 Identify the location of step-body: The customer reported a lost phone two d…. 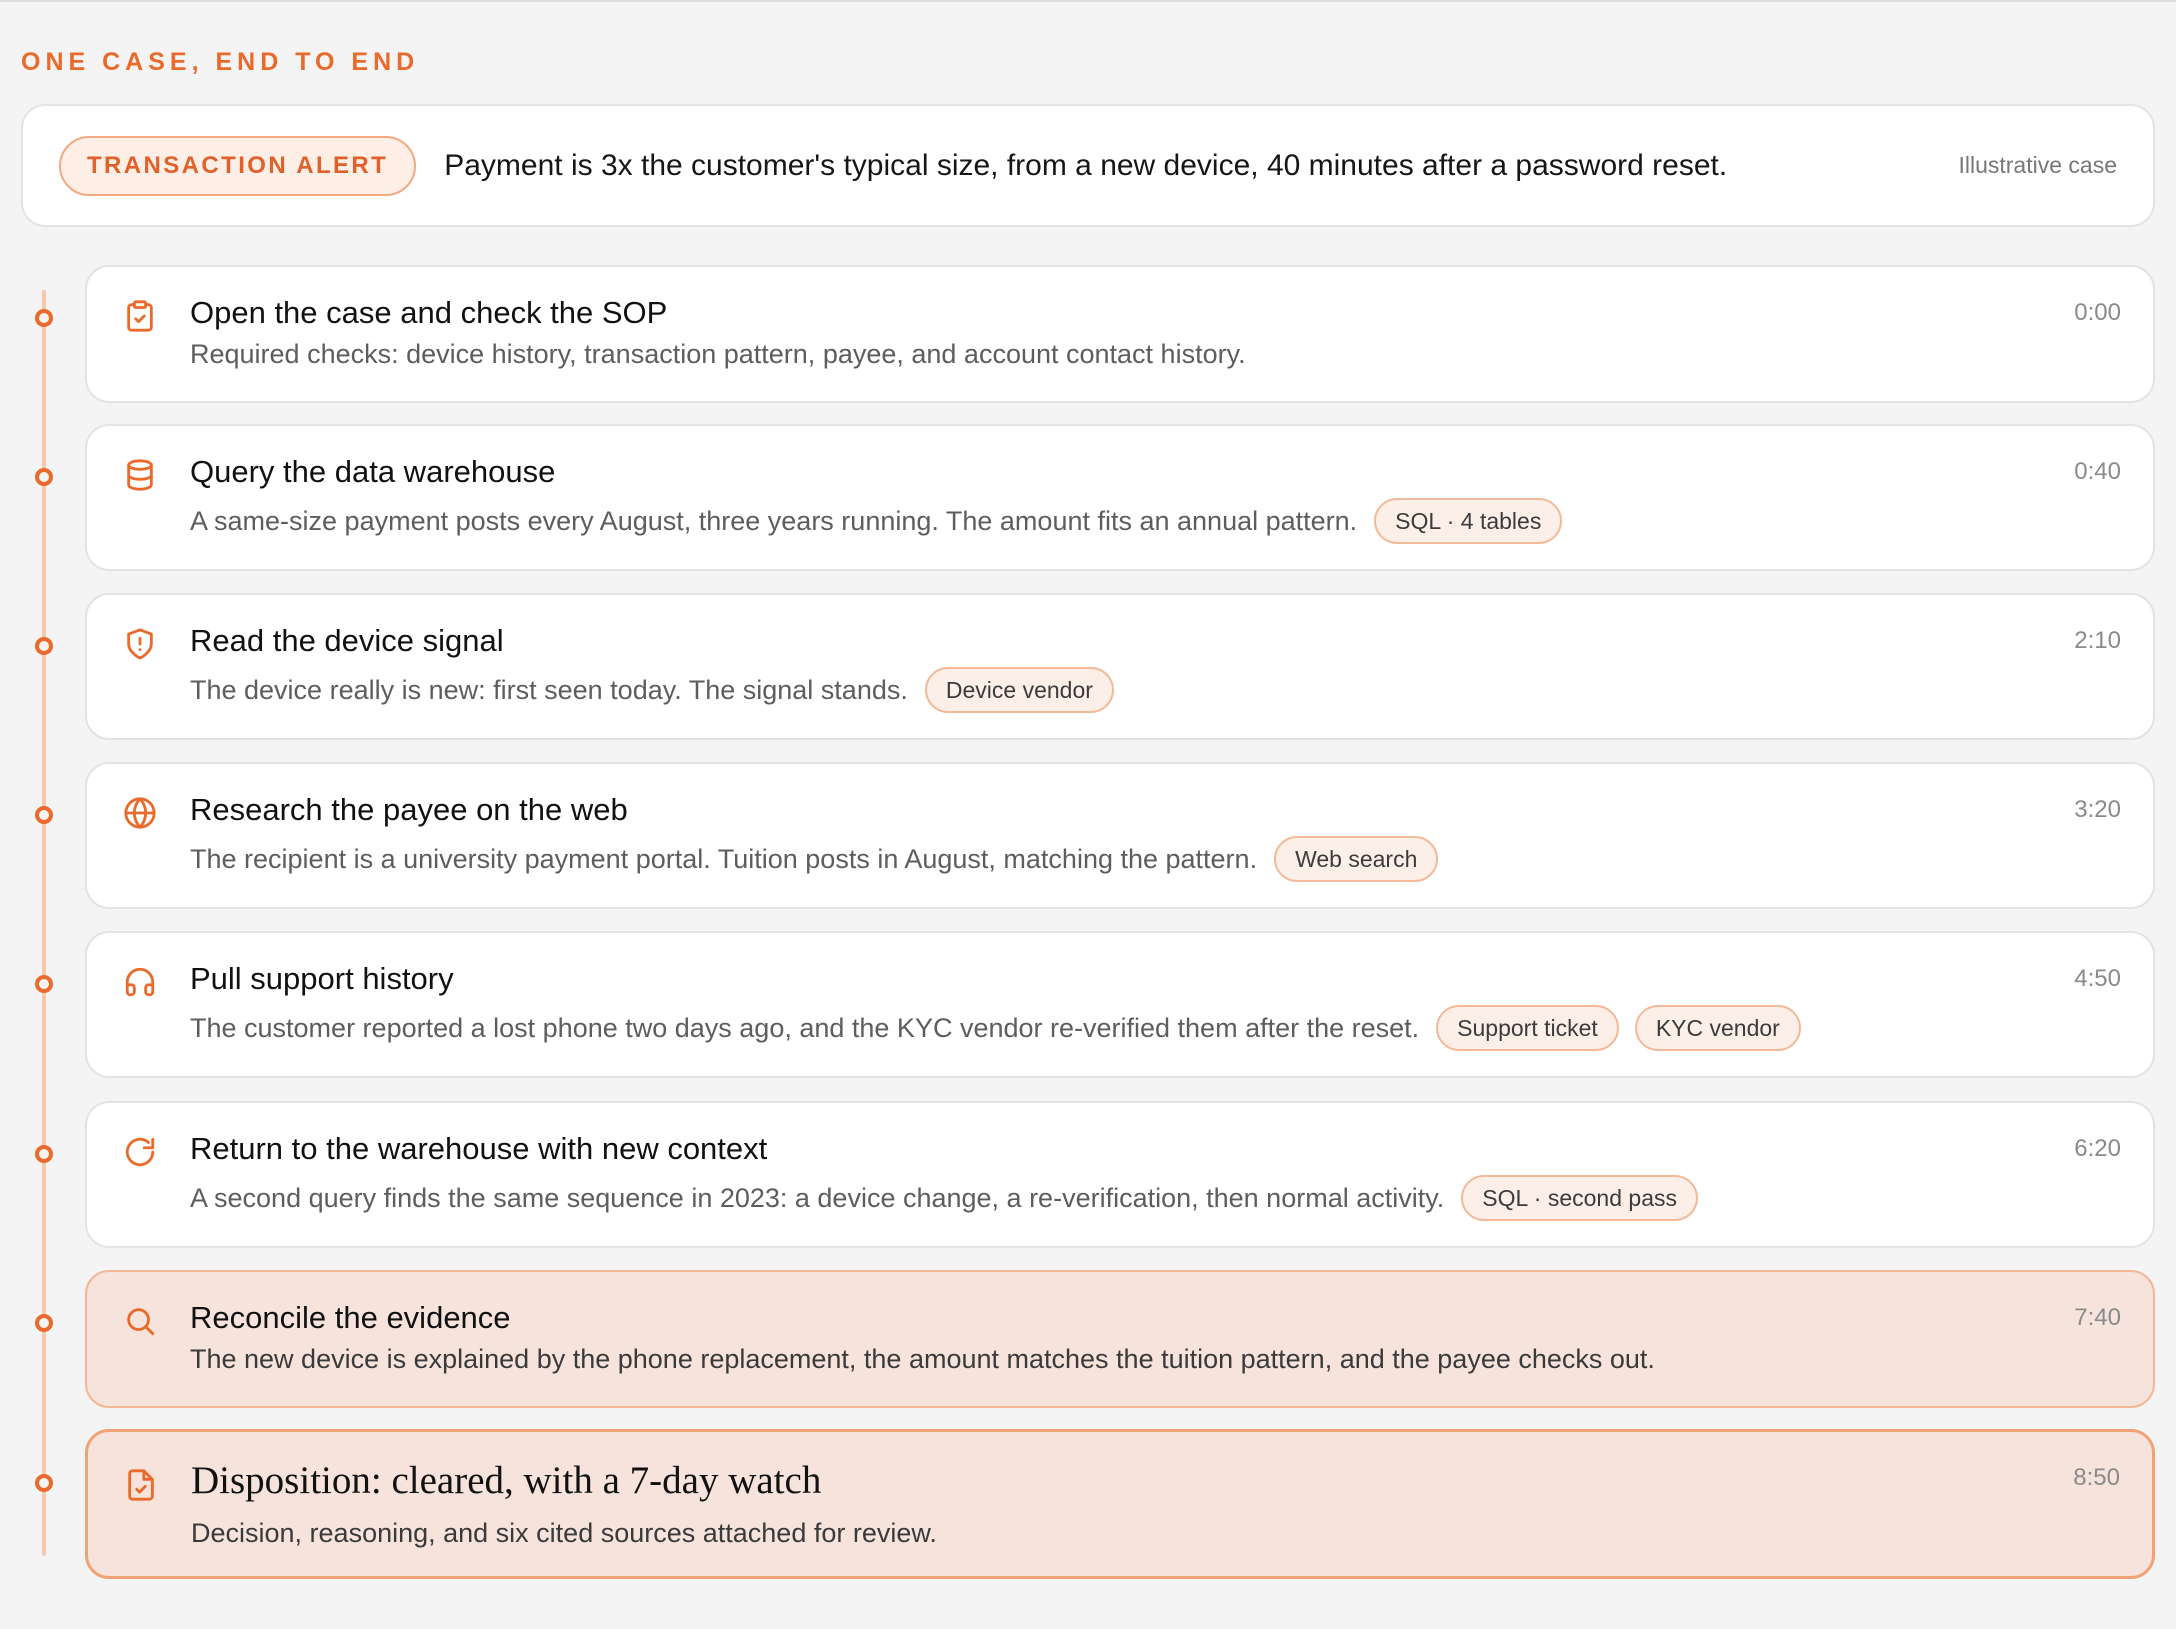
(995, 1028).